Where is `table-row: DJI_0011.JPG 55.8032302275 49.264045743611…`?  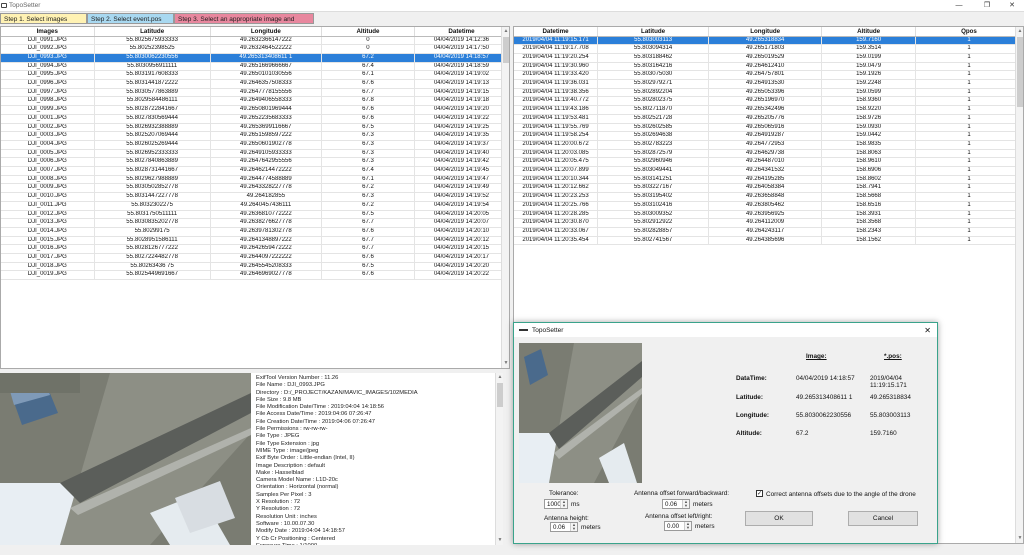
table-row: DJI_0011.JPG 55.8032302275 49.264045743611… is located at coordinates (255, 206).